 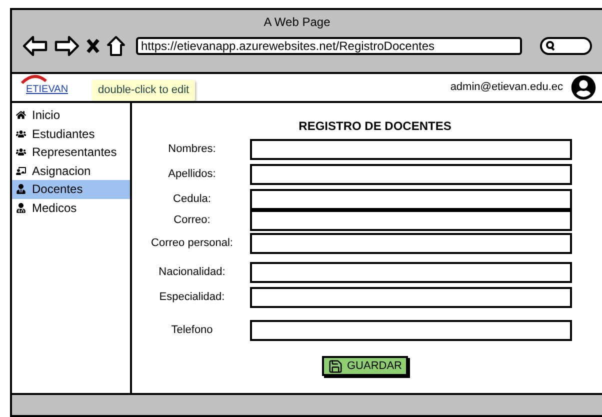 What do you see at coordinates (71, 152) in the screenshot?
I see `sidebar-item: Representantes` at bounding box center [71, 152].